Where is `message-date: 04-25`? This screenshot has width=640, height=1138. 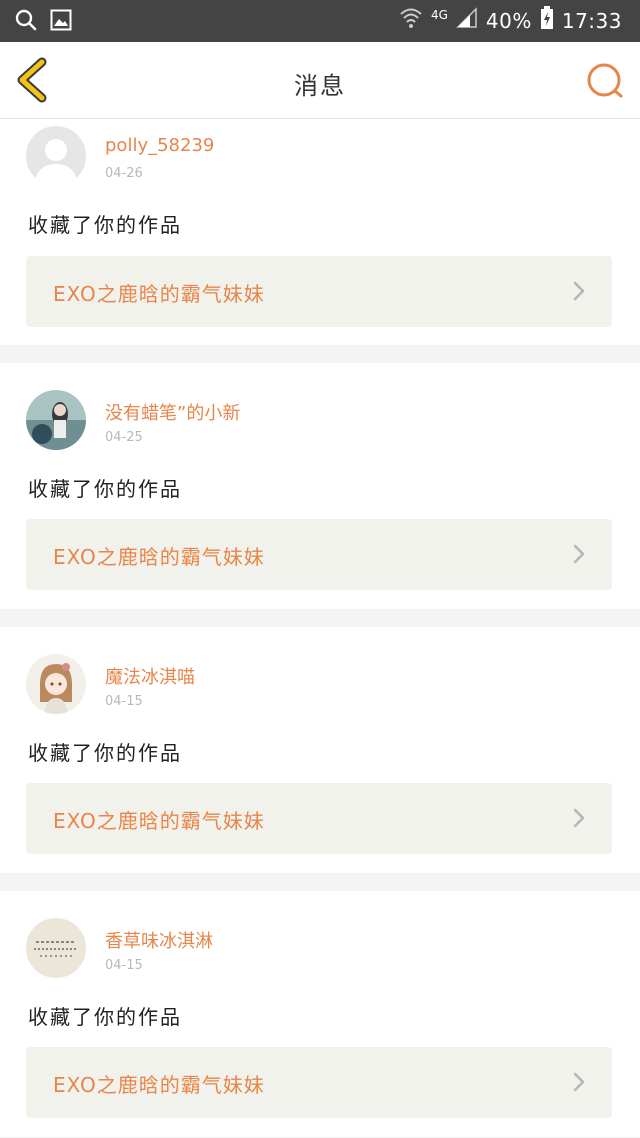
message-date: 04-25 is located at coordinates (124, 437).